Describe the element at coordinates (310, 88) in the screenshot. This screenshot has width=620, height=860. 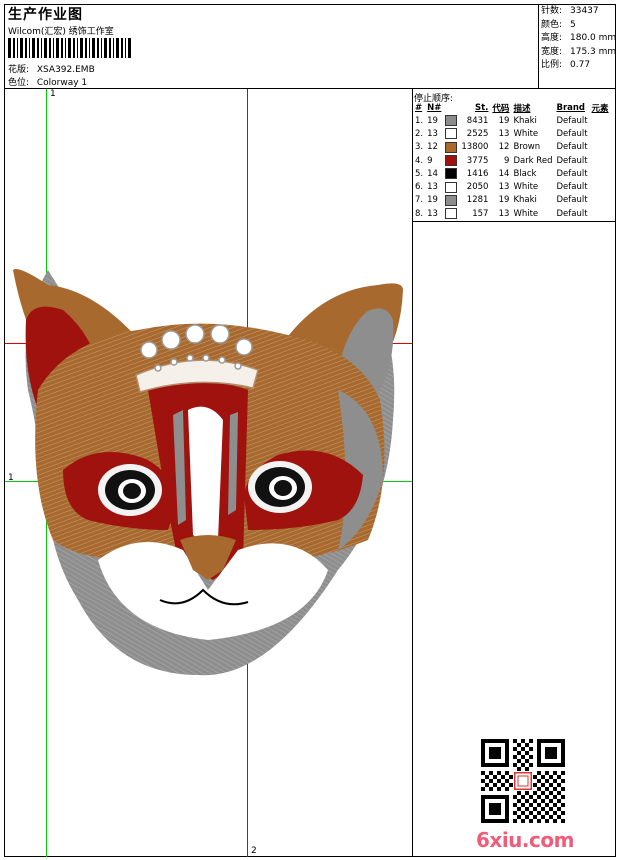
I see `header-bottom-divider` at that location.